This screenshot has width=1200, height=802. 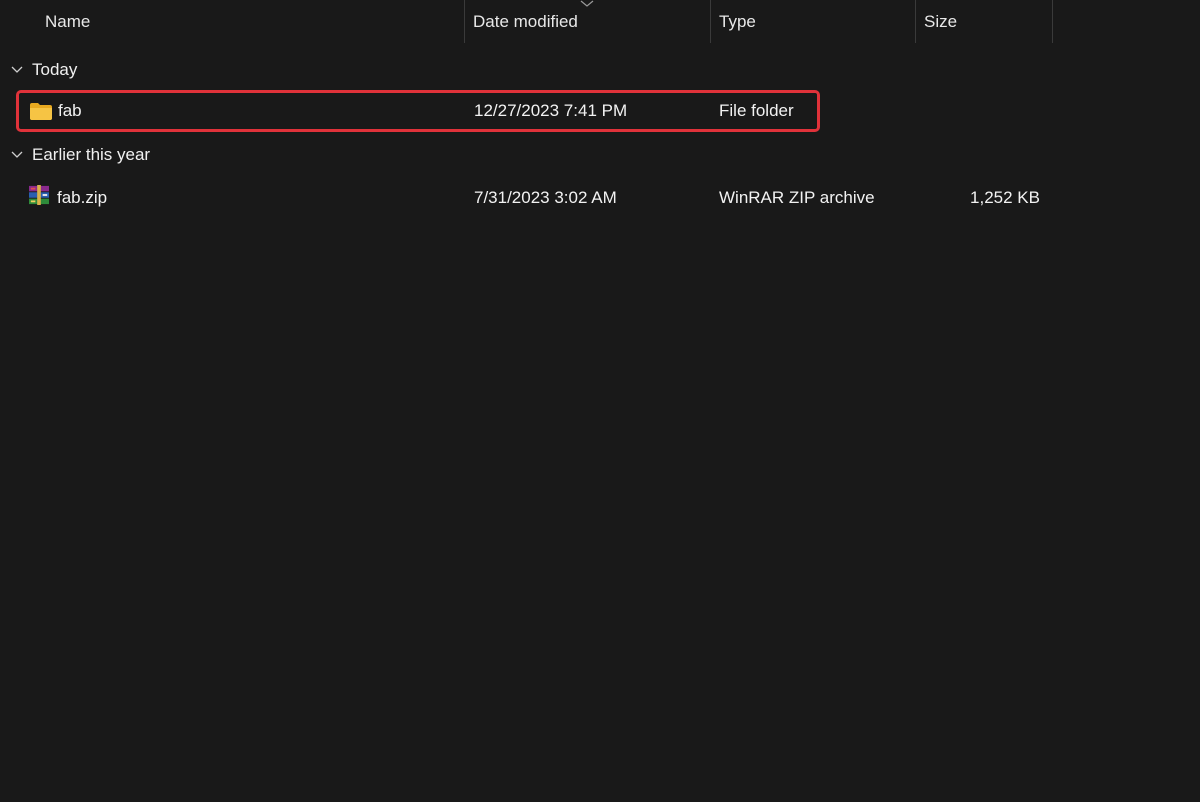 What do you see at coordinates (68, 21) in the screenshot?
I see `column-header-name-label: Name` at bounding box center [68, 21].